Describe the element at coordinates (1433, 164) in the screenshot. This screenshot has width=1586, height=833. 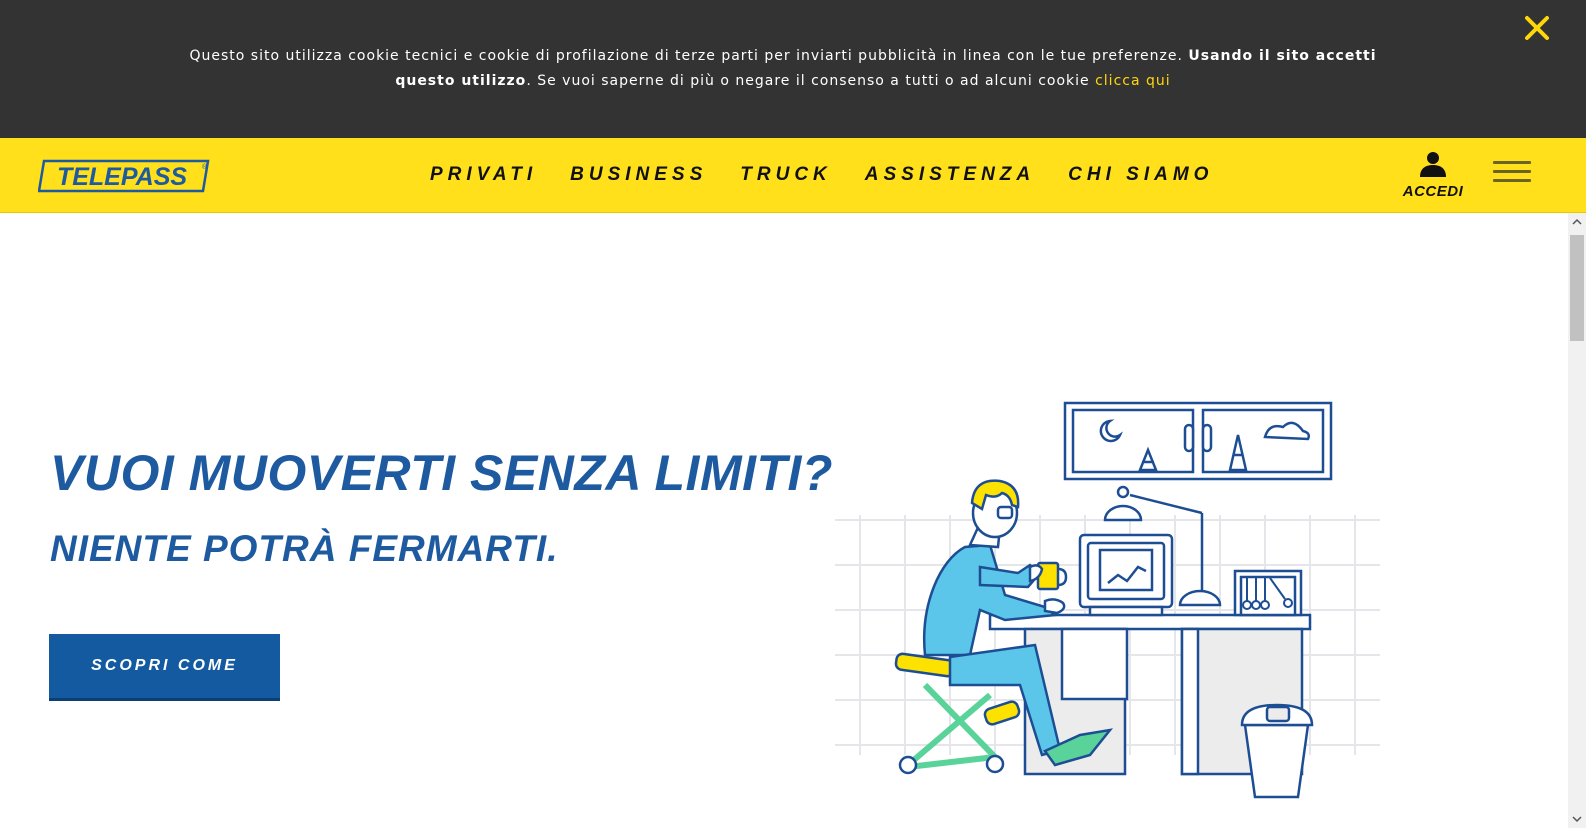
I see `user-icon` at that location.